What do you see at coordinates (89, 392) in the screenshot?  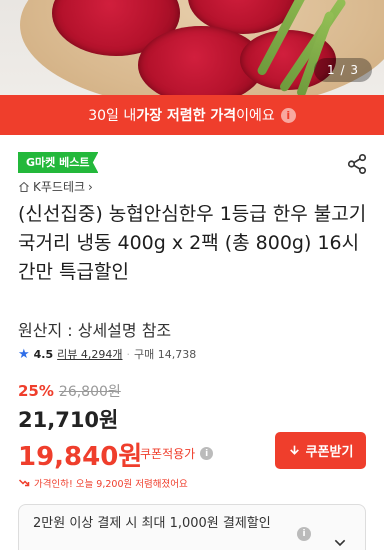 I see `original-price: 26,800원` at bounding box center [89, 392].